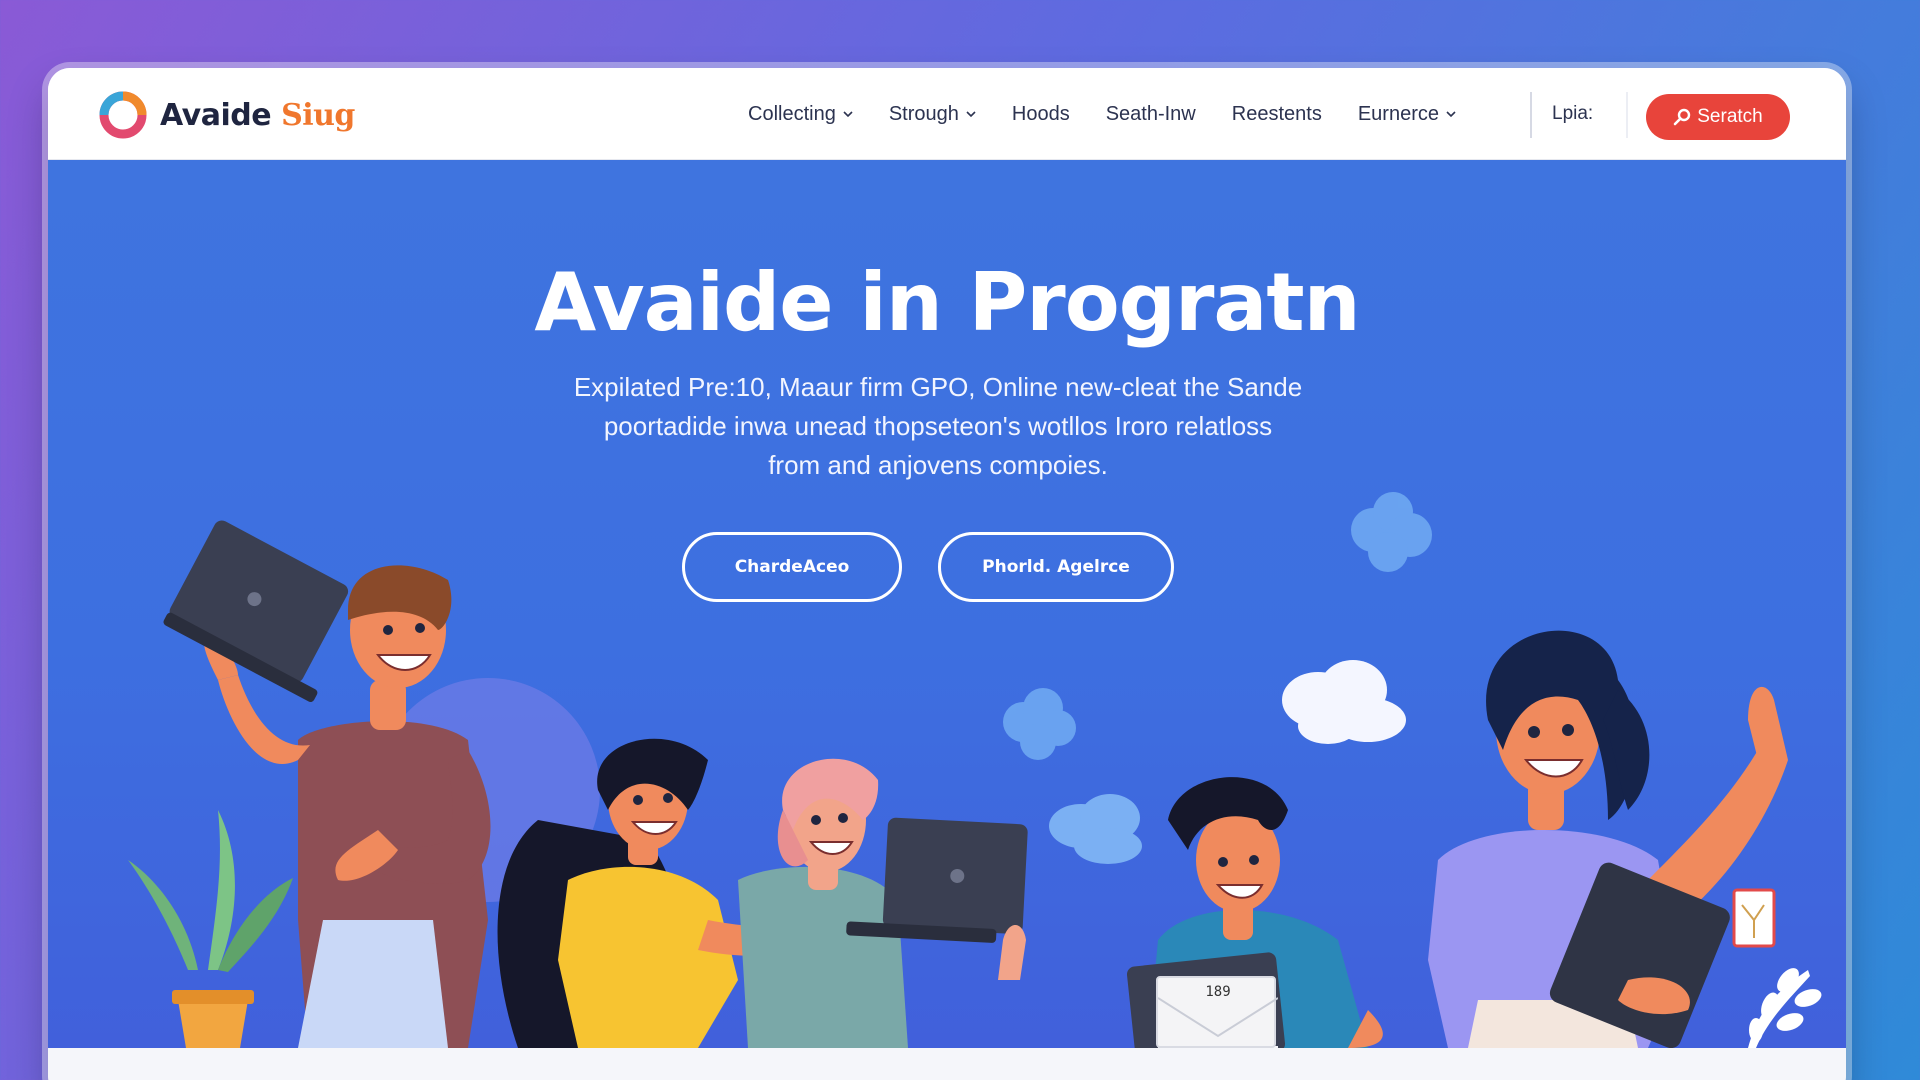 Image resolution: width=1920 pixels, height=1080 pixels. What do you see at coordinates (947, 302) in the screenshot?
I see `hero-title: Avaide in Progratn` at bounding box center [947, 302].